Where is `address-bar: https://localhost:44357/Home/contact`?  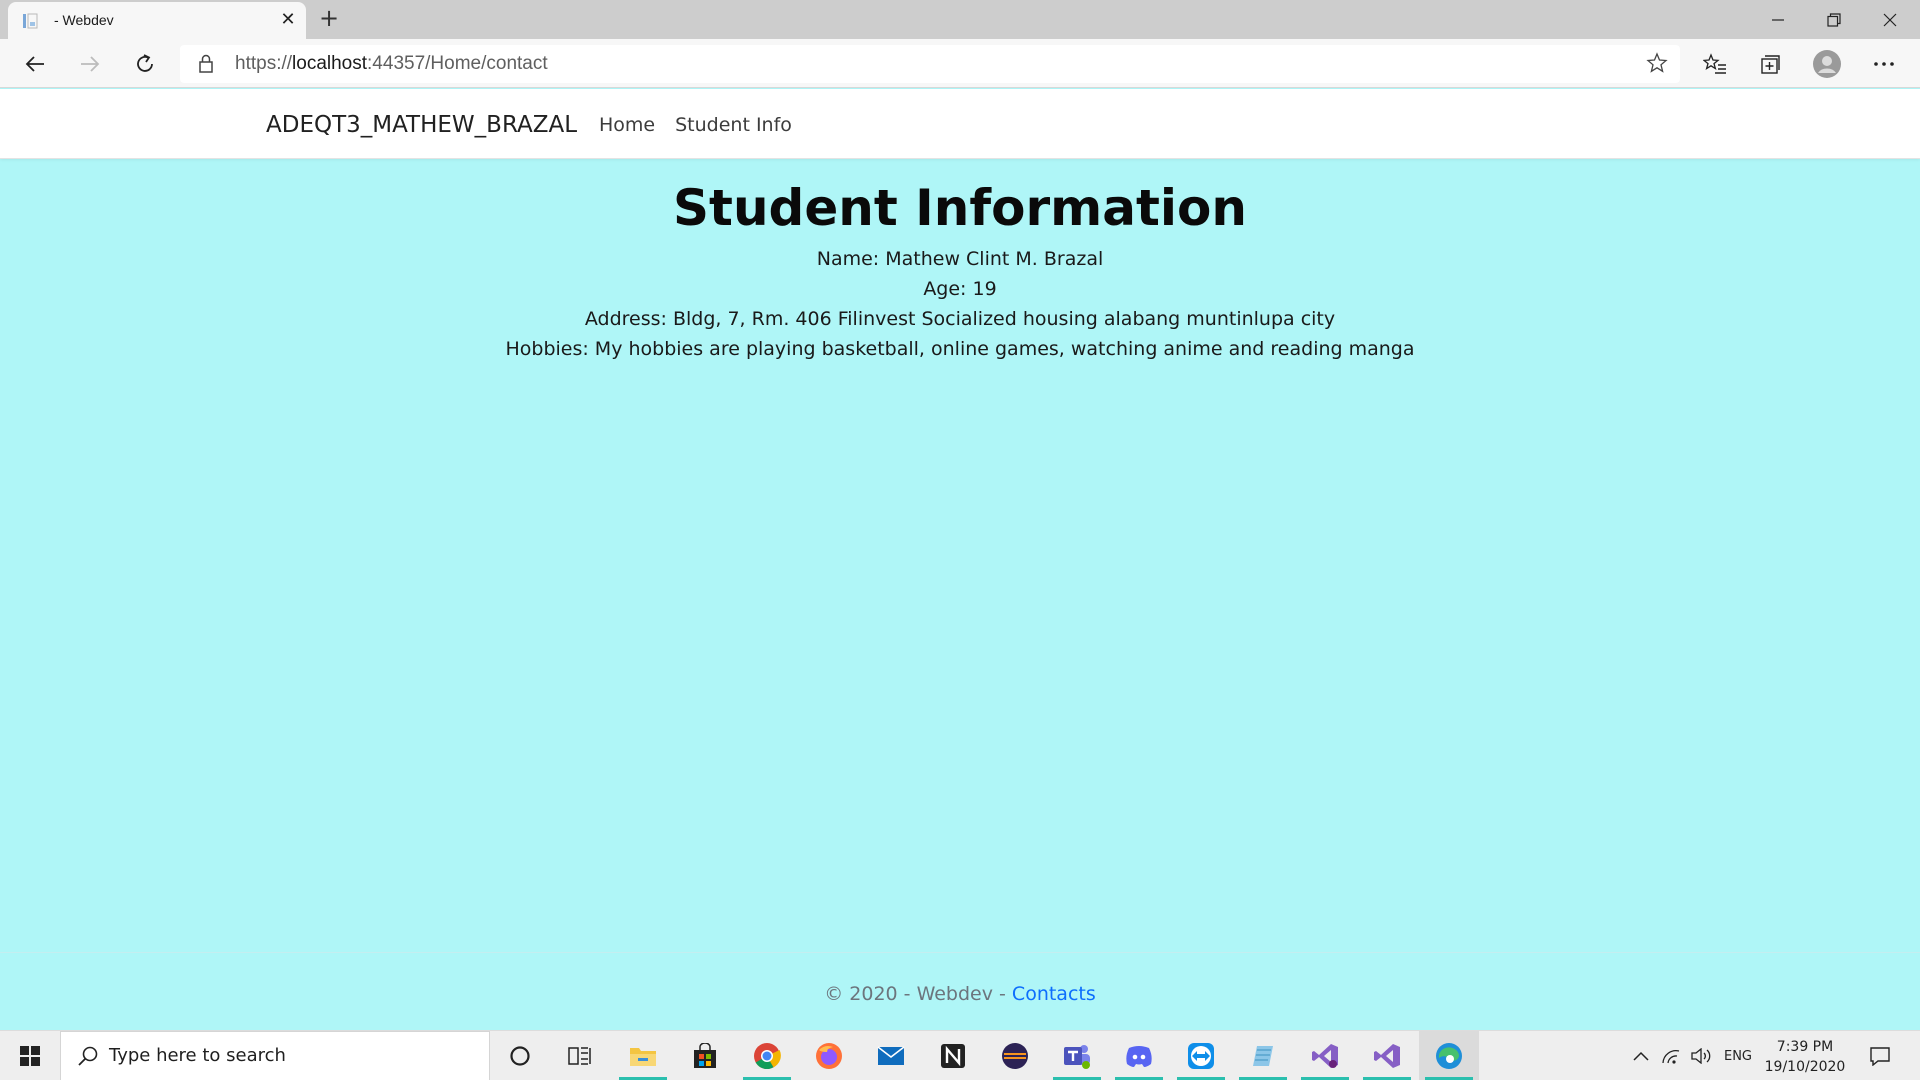 address-bar: https://localhost:44357/Home/contact is located at coordinates (930, 64).